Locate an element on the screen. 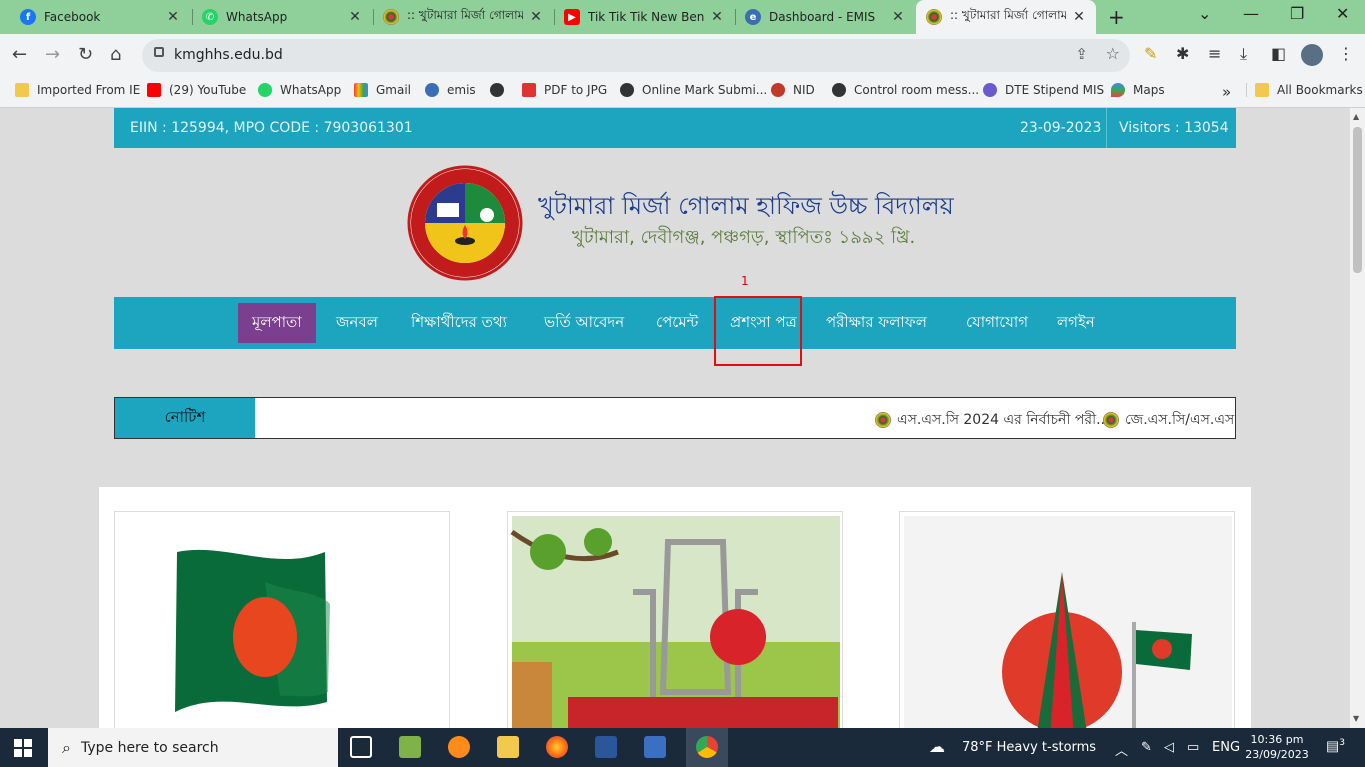 This screenshot has height=767, width=1365. scroll-down-icon: ▼ is located at coordinates (1356, 718).